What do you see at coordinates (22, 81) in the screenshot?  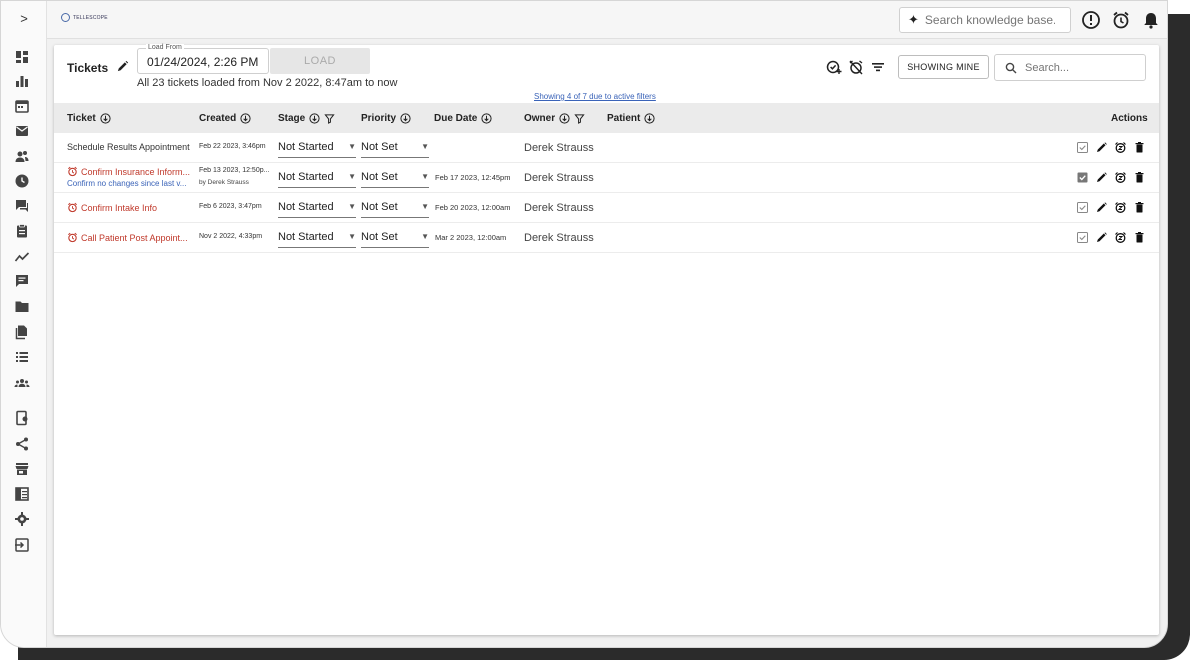 I see `analytics-icon` at bounding box center [22, 81].